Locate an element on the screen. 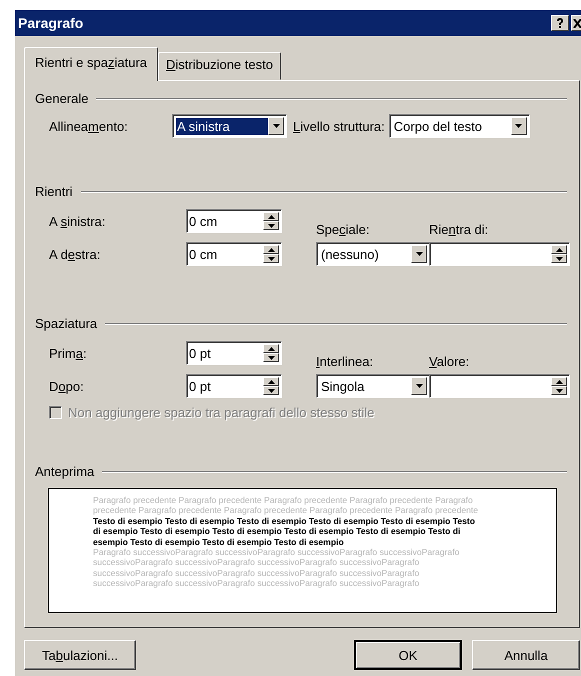 Image resolution: width=581 pixels, height=676 pixels. help-button is located at coordinates (560, 23).